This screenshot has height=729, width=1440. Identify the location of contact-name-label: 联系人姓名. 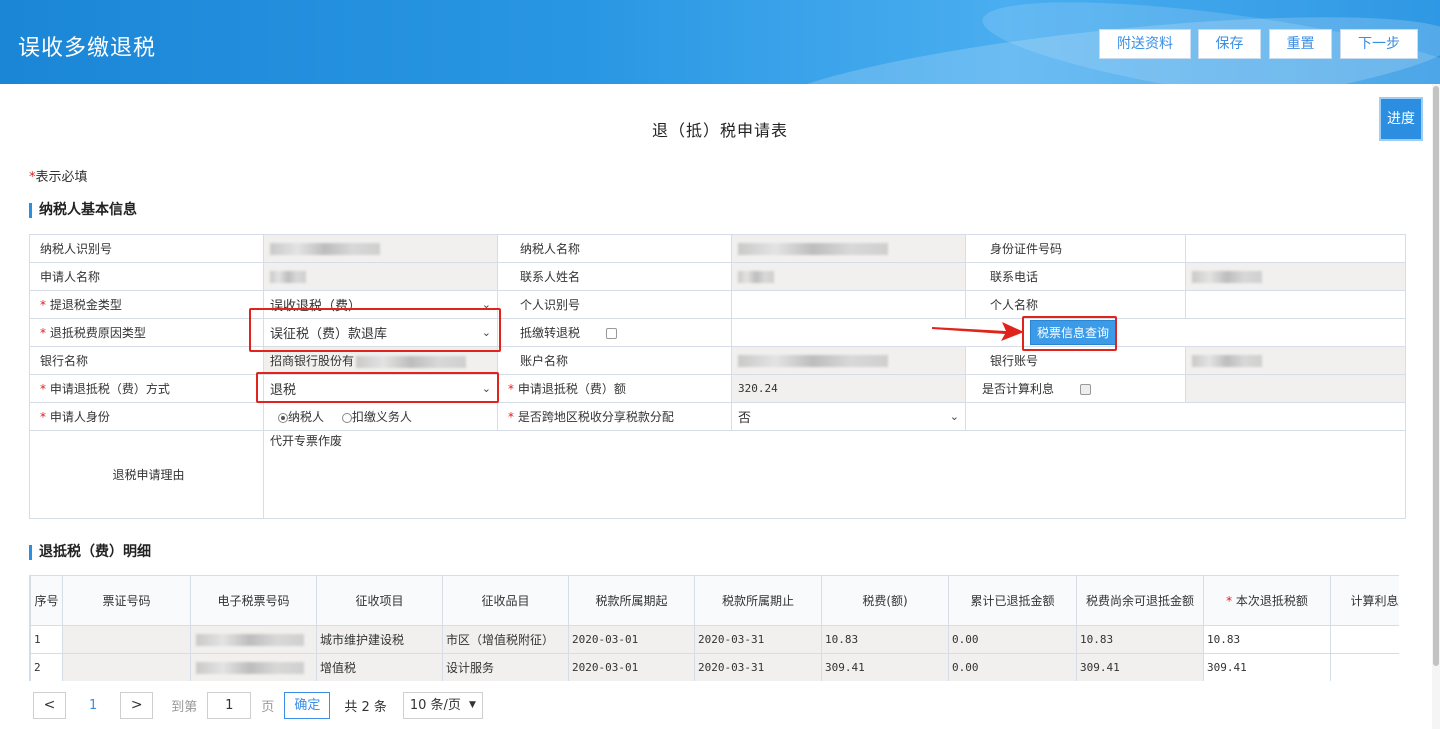
(614, 276).